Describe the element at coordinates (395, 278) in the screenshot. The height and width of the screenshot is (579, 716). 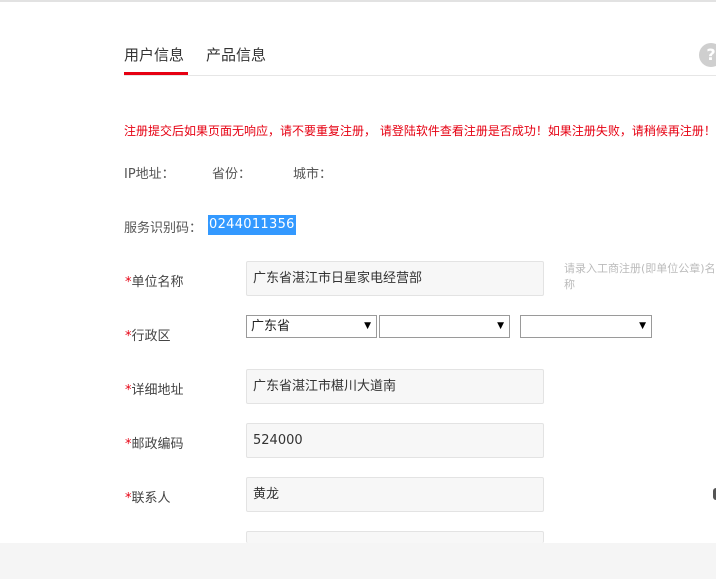
I see `unit-name-field: 广东省湛江市日星家电经营部` at that location.